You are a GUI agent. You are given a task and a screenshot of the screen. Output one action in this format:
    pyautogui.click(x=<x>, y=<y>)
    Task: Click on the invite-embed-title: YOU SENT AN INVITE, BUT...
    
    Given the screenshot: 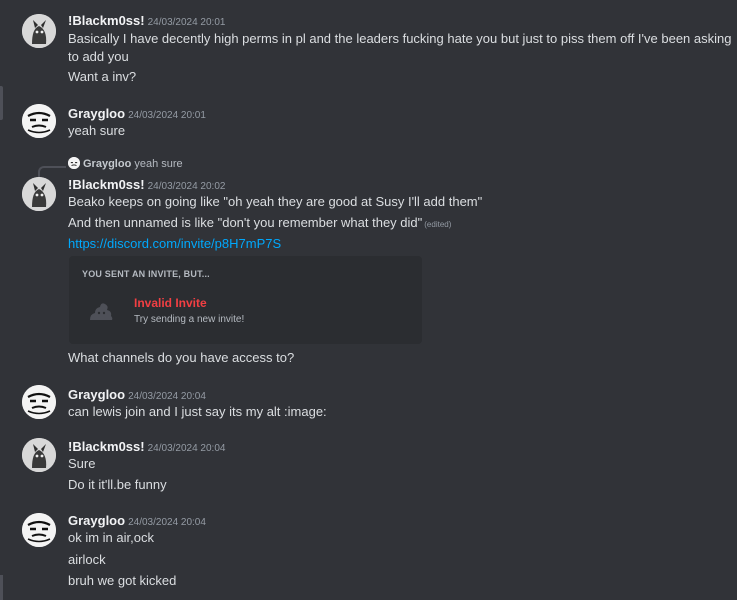 What is the action you would take?
    pyautogui.click(x=146, y=274)
    